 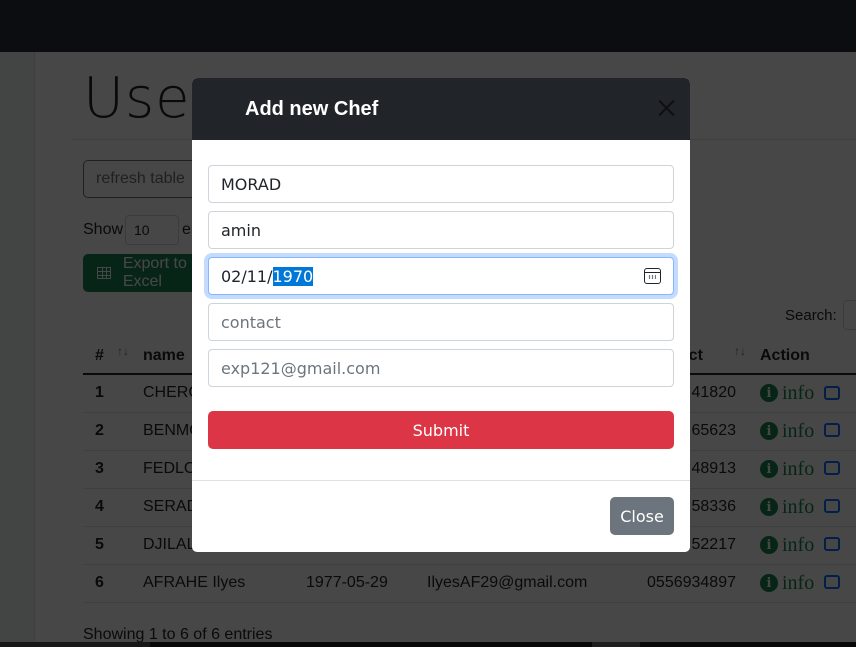 What do you see at coordinates (267, 276) in the screenshot?
I see `date-value: 02/11/1970` at bounding box center [267, 276].